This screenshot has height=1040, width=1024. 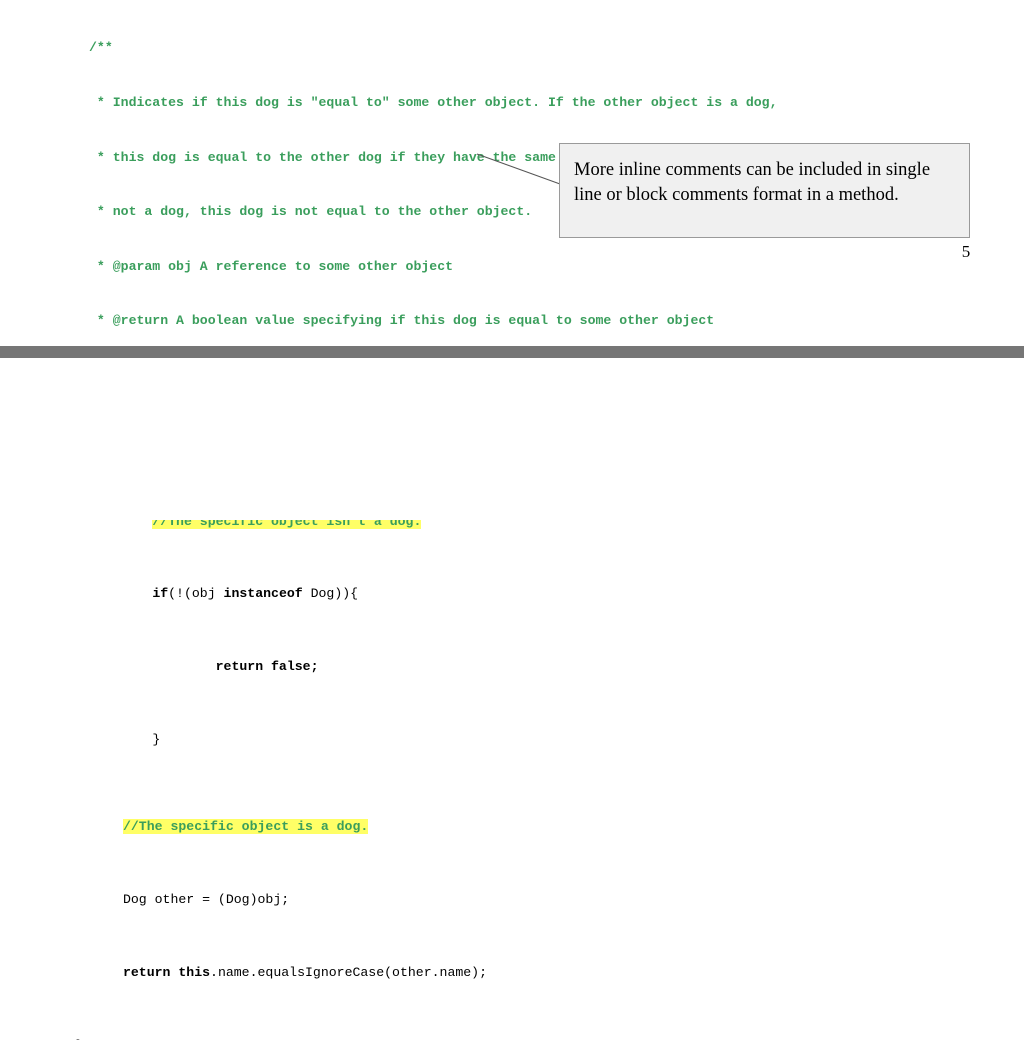 What do you see at coordinates (206, 900) in the screenshot?
I see `dog-other-declaration: Dog other = (Dog)obj;` at bounding box center [206, 900].